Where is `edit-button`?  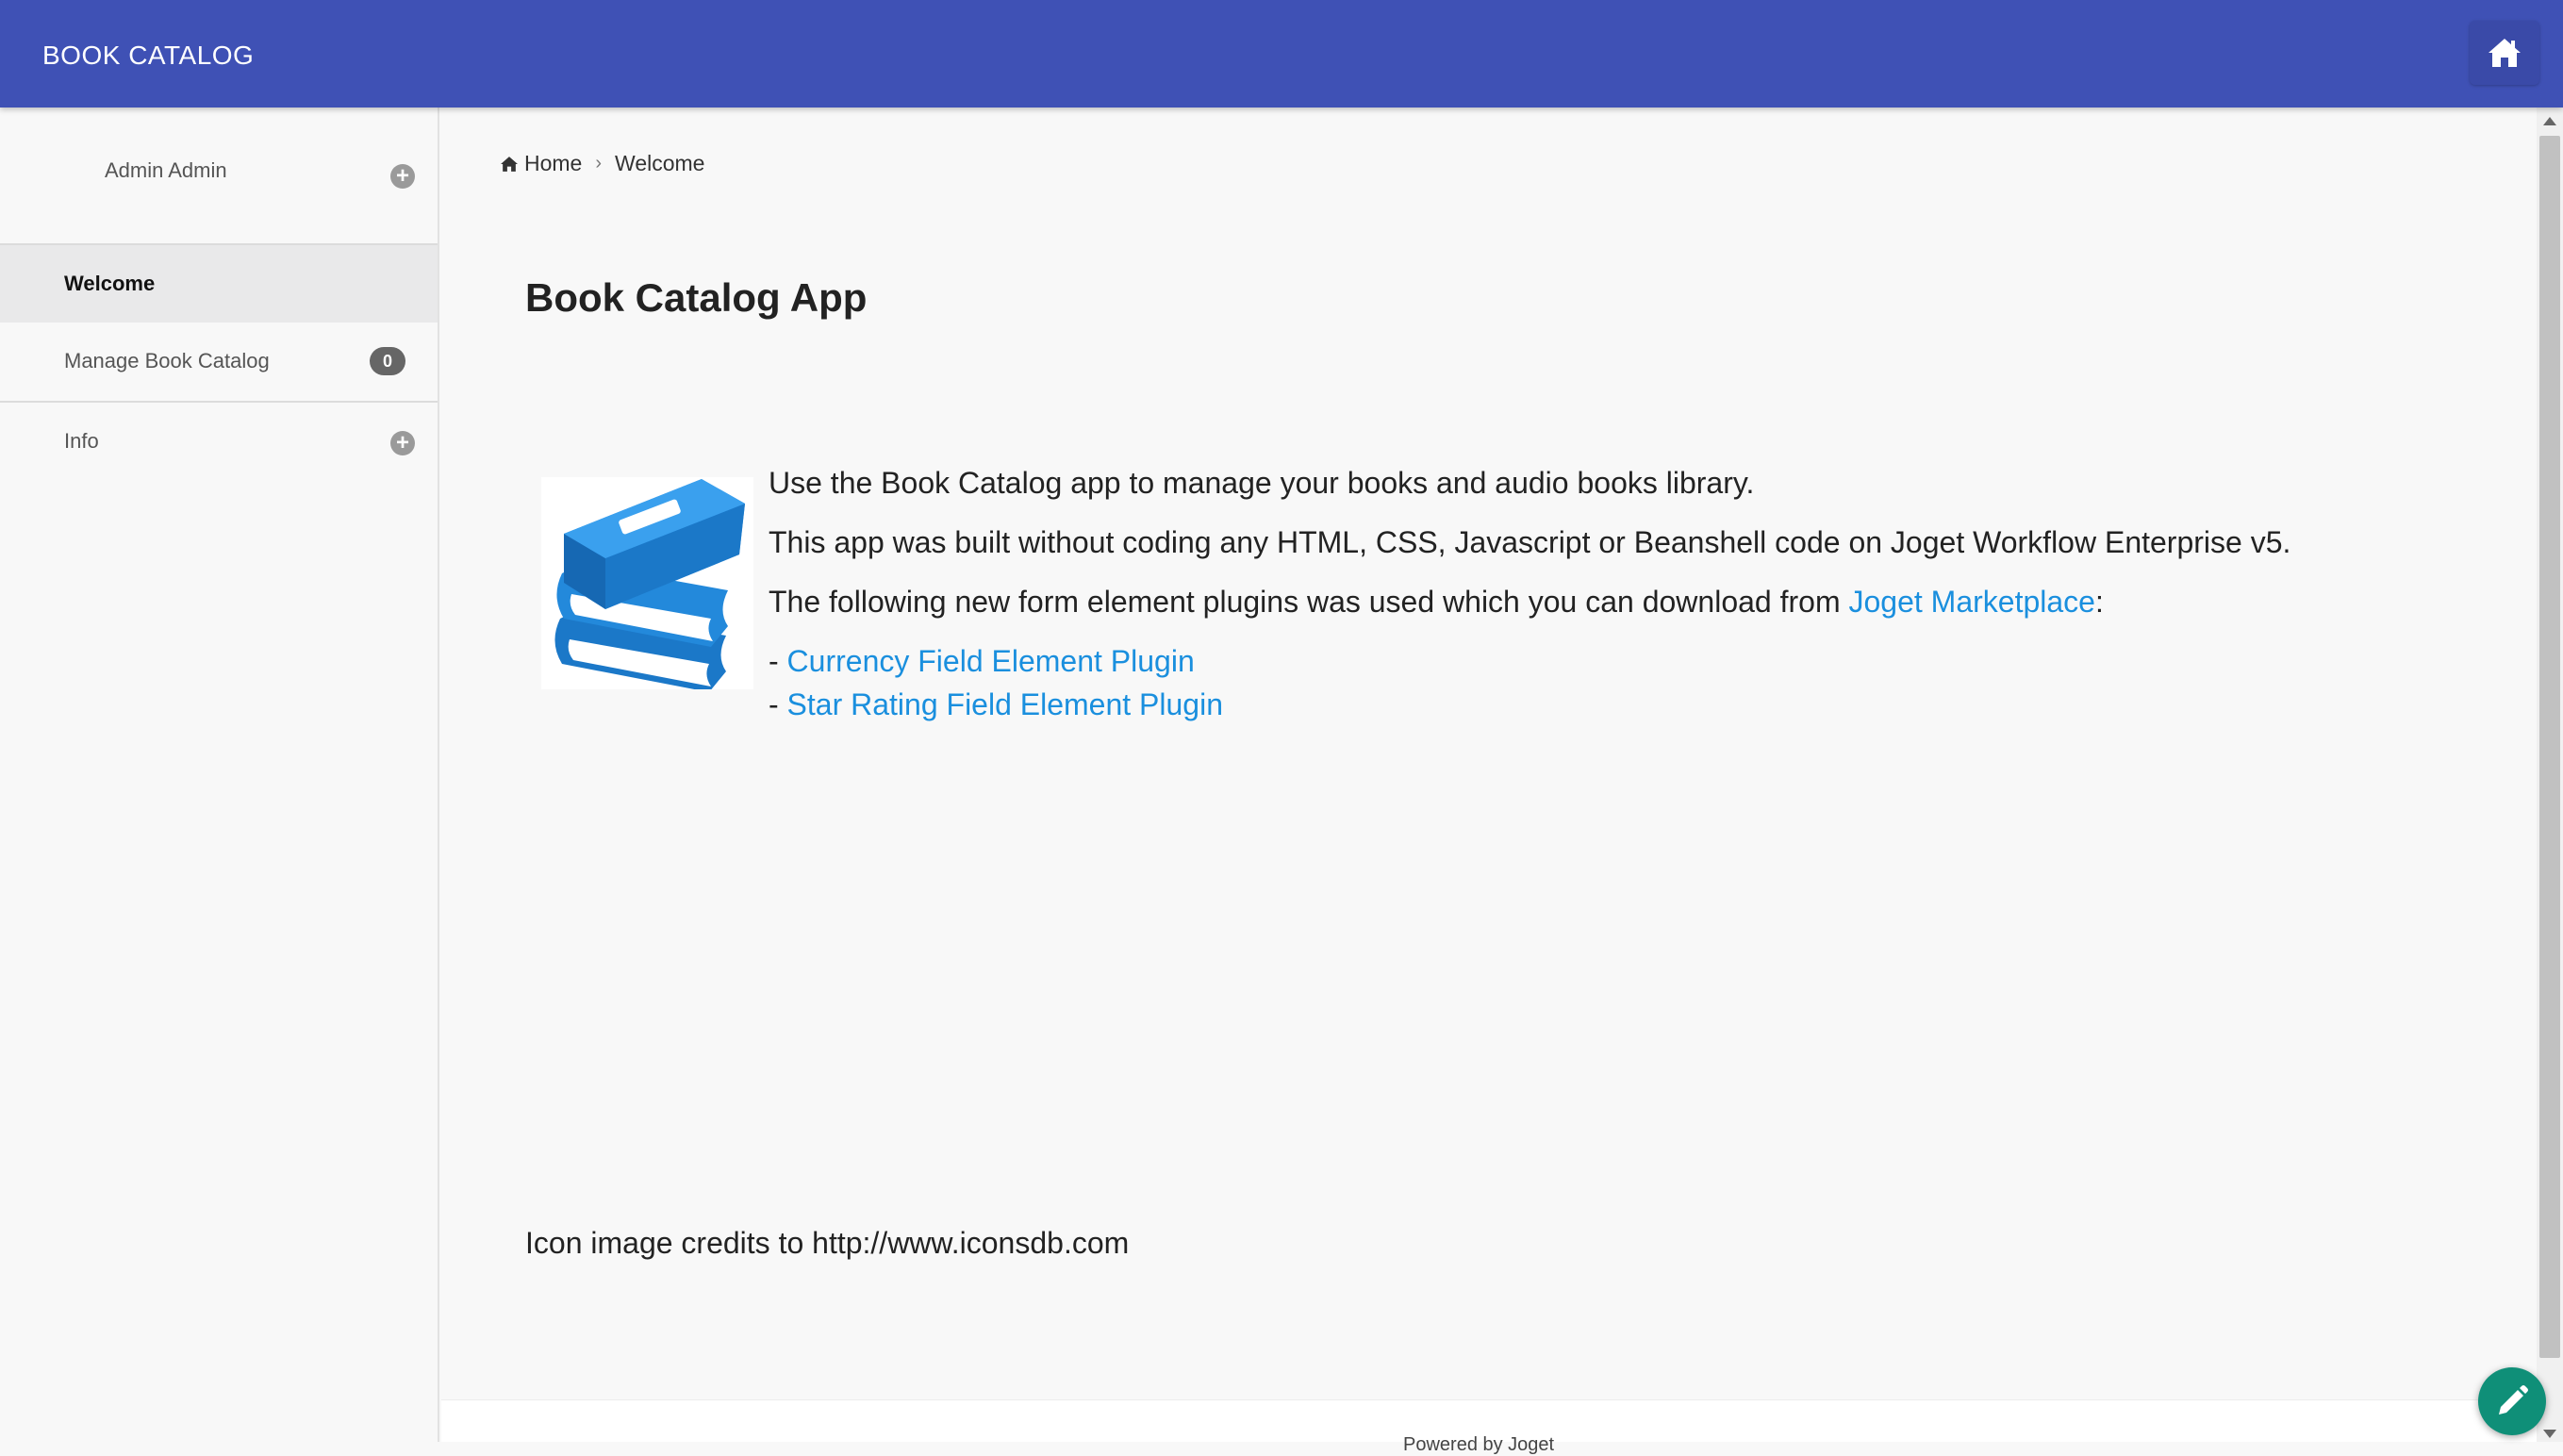 edit-button is located at coordinates (2512, 1401).